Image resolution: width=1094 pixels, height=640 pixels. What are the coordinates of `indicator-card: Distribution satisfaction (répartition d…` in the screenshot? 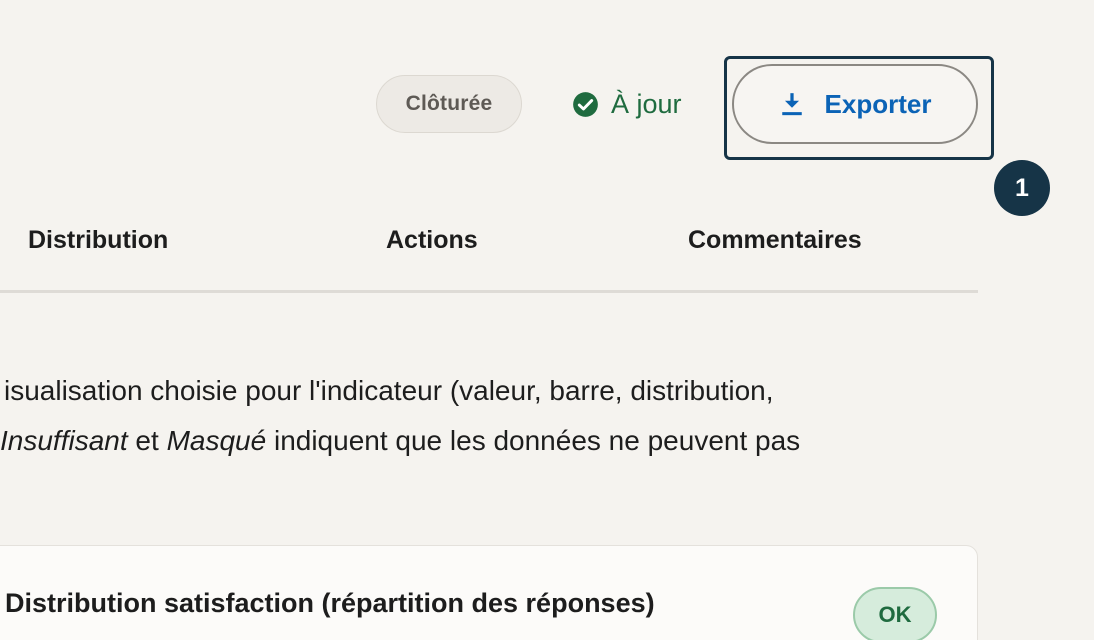 It's located at (489, 592).